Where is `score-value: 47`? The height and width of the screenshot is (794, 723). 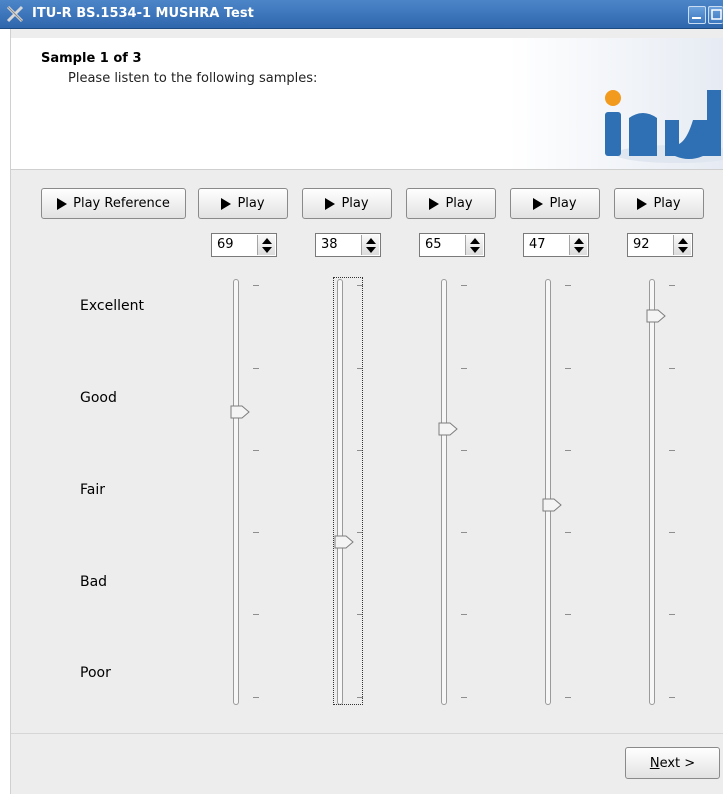 score-value: 47 is located at coordinates (537, 244).